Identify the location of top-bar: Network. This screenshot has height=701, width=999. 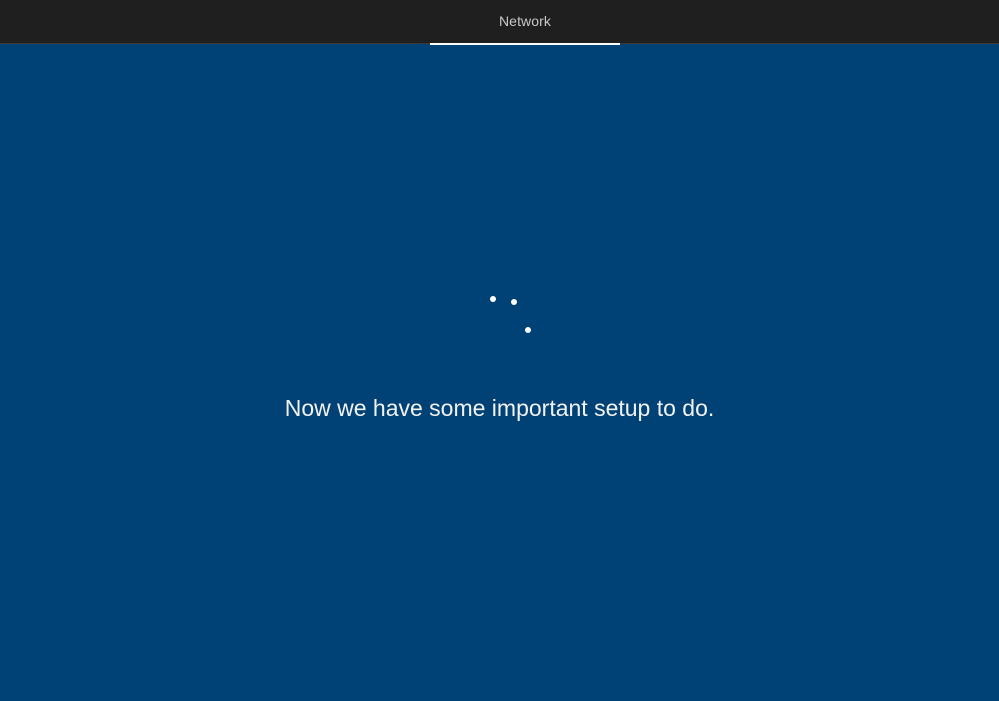
(499, 22).